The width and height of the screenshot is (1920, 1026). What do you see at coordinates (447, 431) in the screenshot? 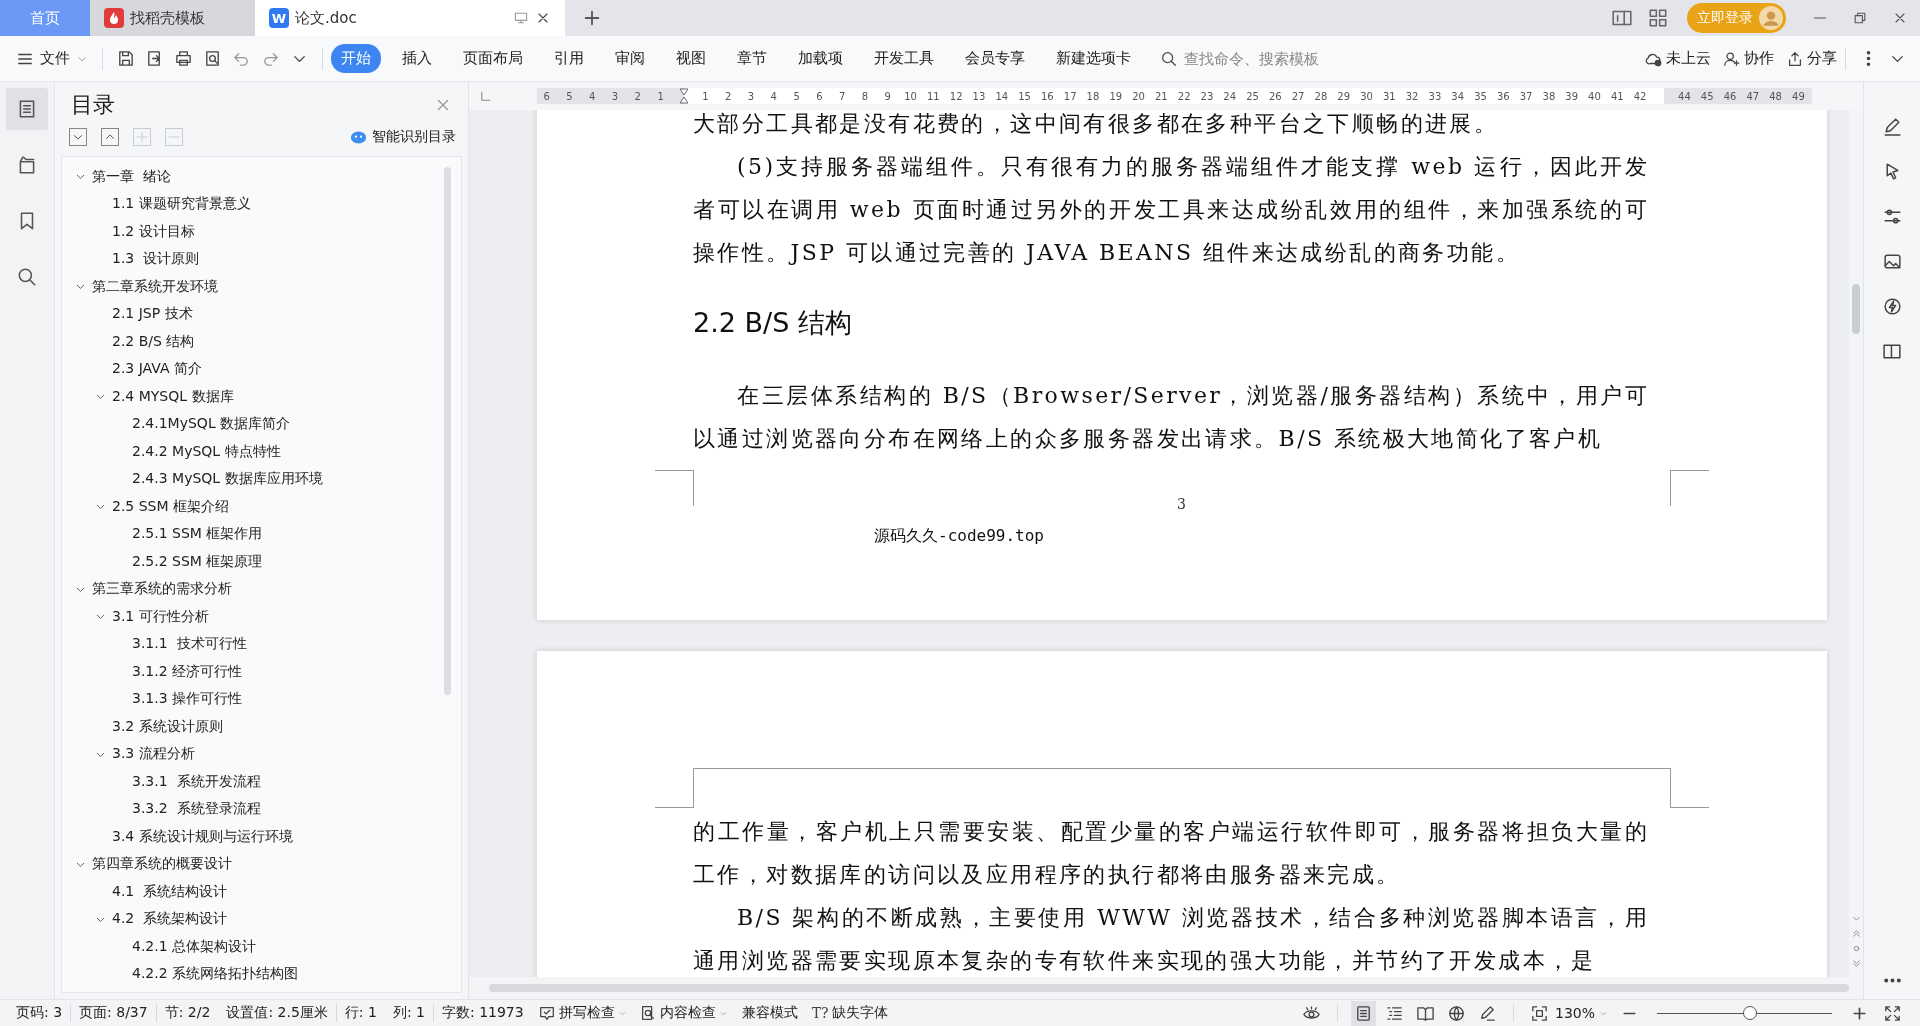
I see `scrollbar-thumb` at bounding box center [447, 431].